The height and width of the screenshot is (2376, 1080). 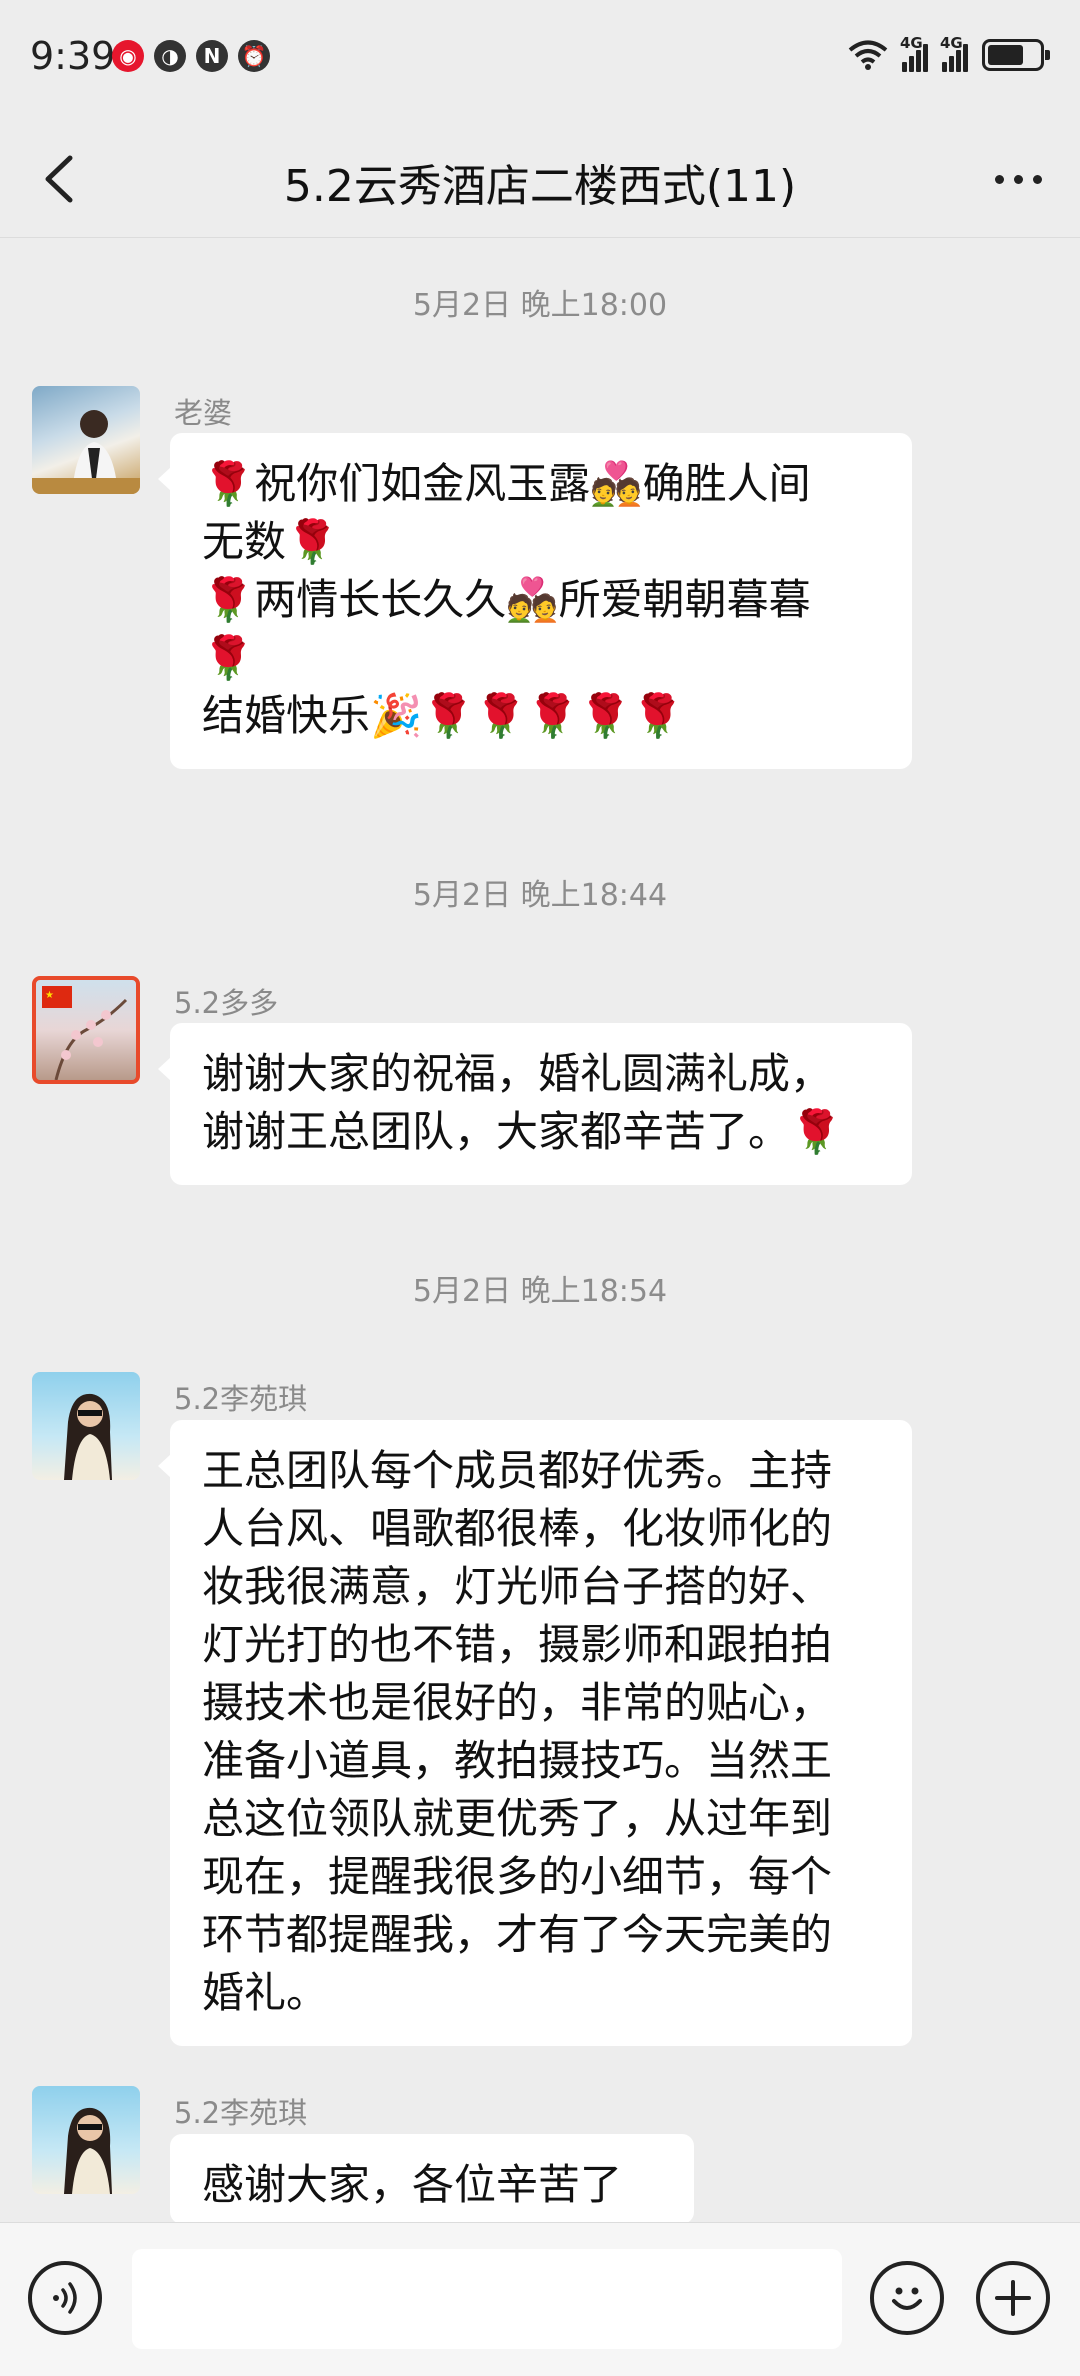 What do you see at coordinates (128, 56) in the screenshot?
I see `weibo-icon: ◉` at bounding box center [128, 56].